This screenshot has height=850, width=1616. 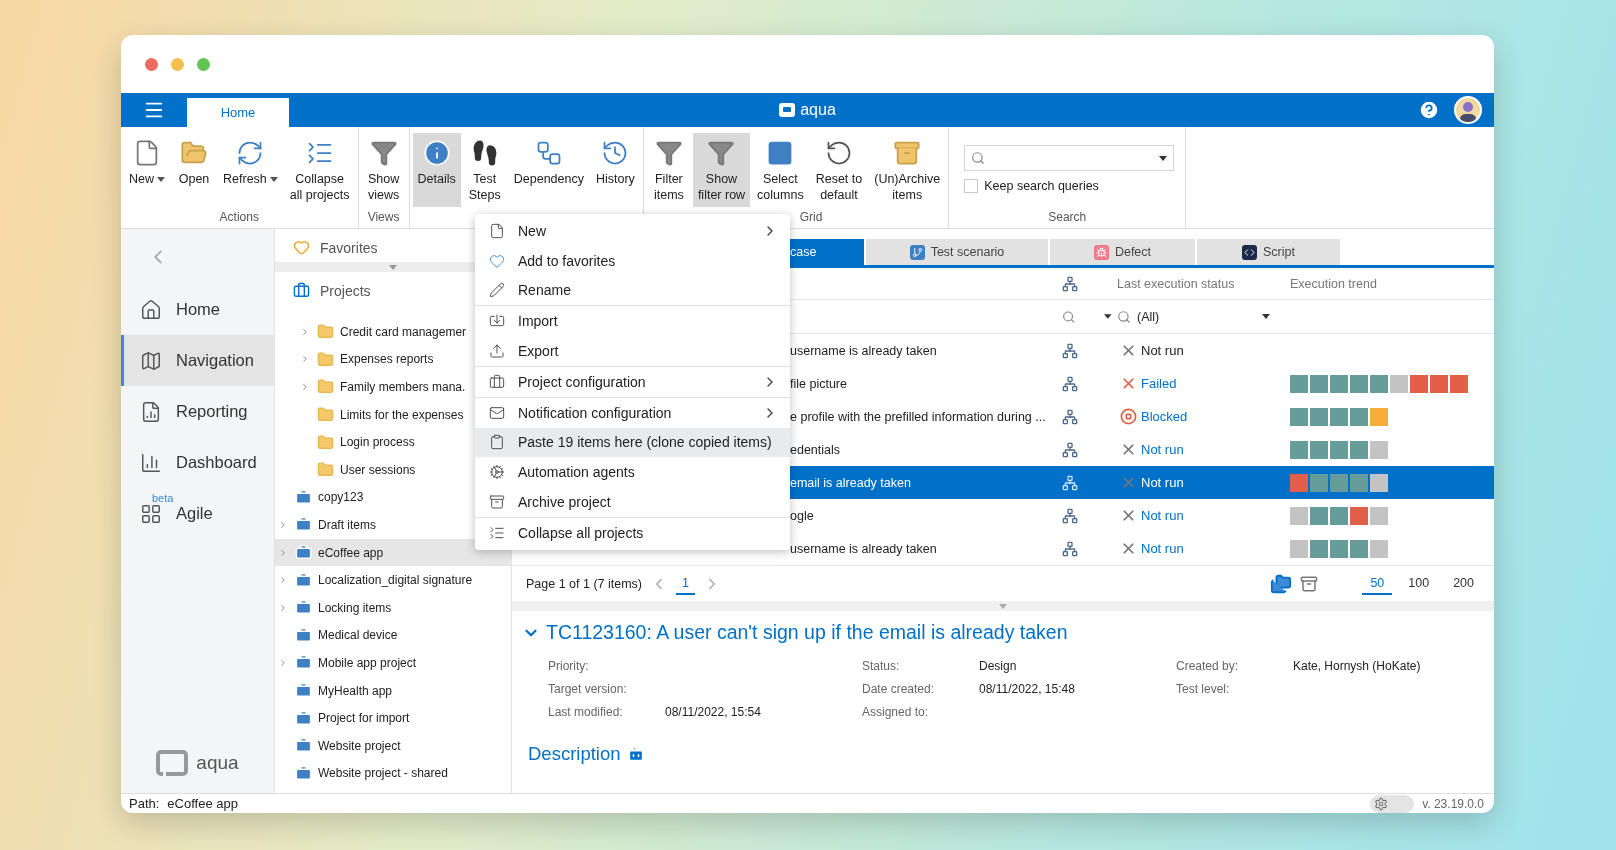 I want to click on details-title: TC1123160: A user can't sign up if the email is already taken, so click(x=807, y=632).